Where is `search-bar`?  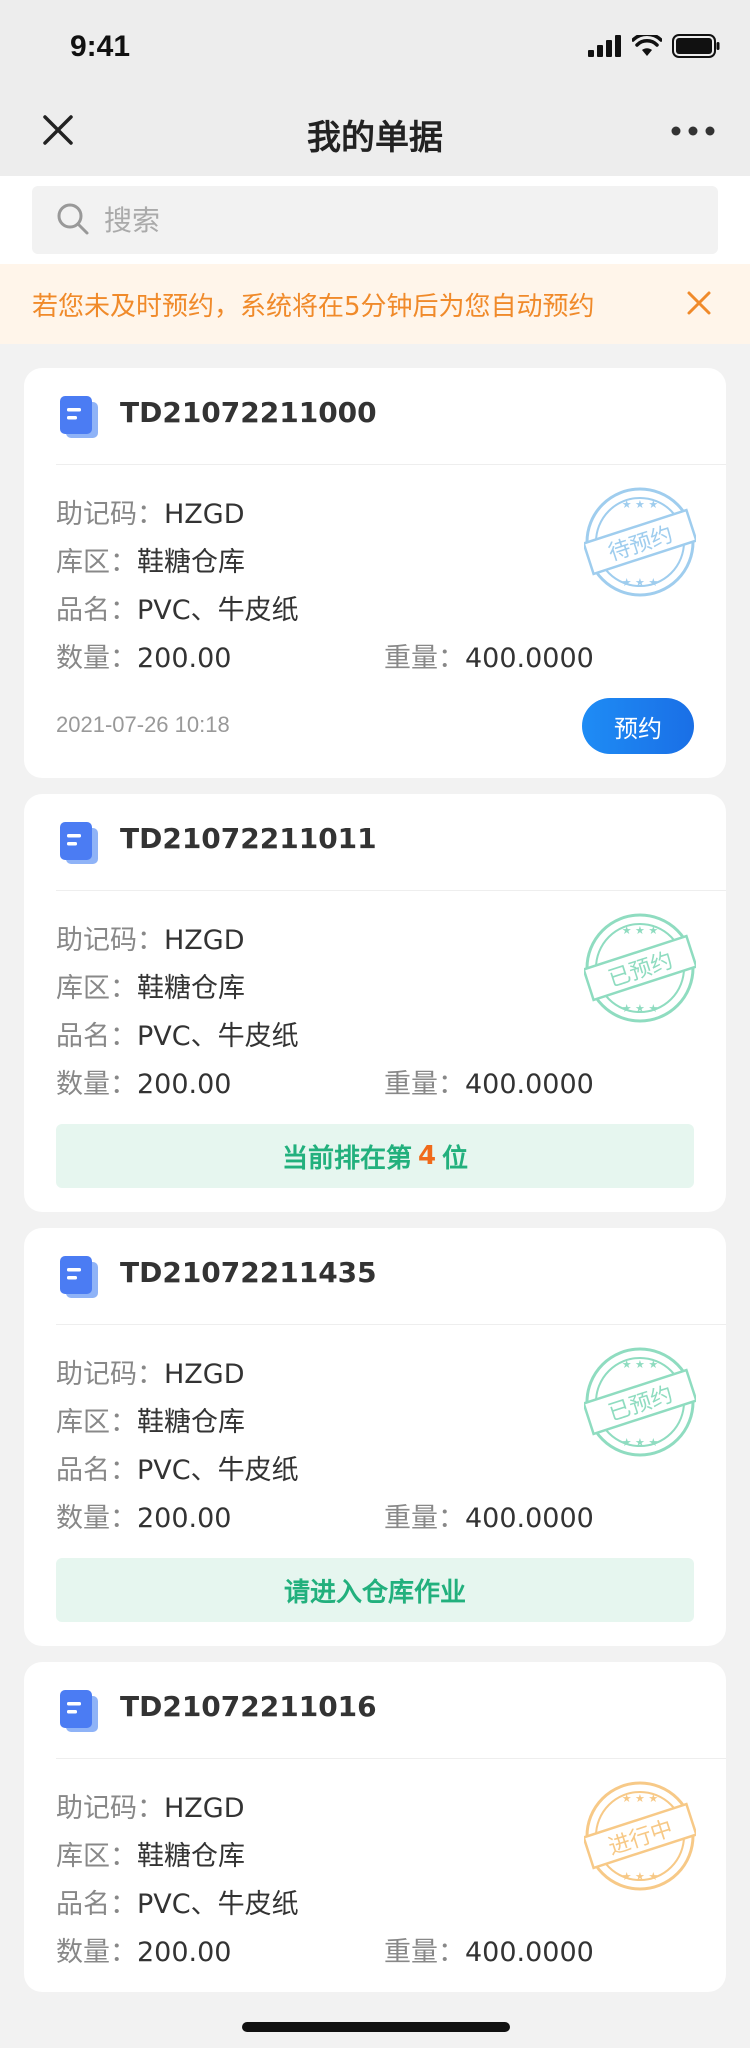 search-bar is located at coordinates (375, 220).